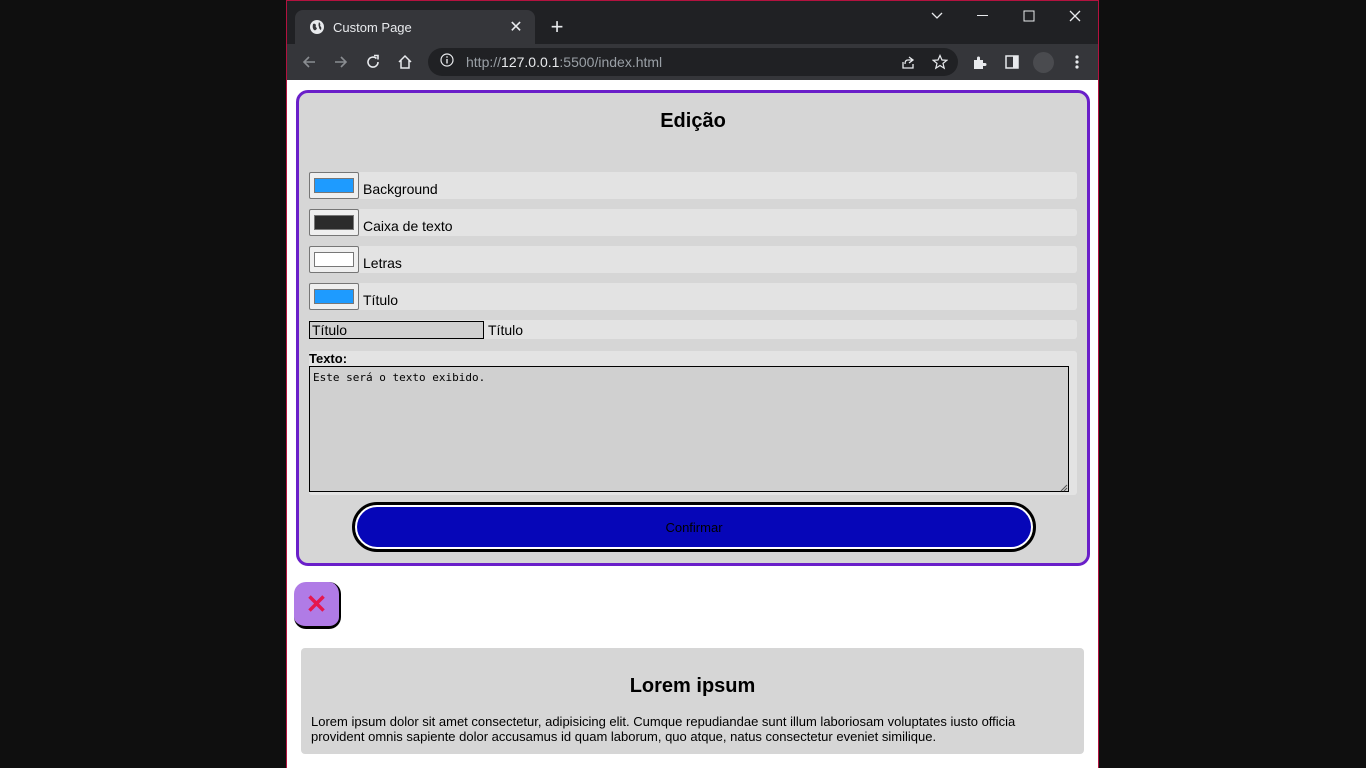 The width and height of the screenshot is (1366, 768). What do you see at coordinates (1029, 16) in the screenshot?
I see `maximize-icon` at bounding box center [1029, 16].